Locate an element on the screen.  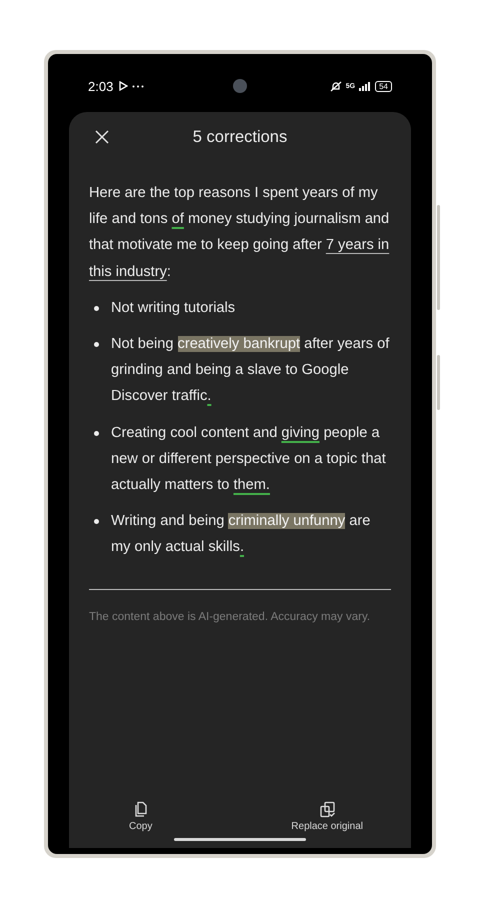
close-icon is located at coordinates (102, 137).